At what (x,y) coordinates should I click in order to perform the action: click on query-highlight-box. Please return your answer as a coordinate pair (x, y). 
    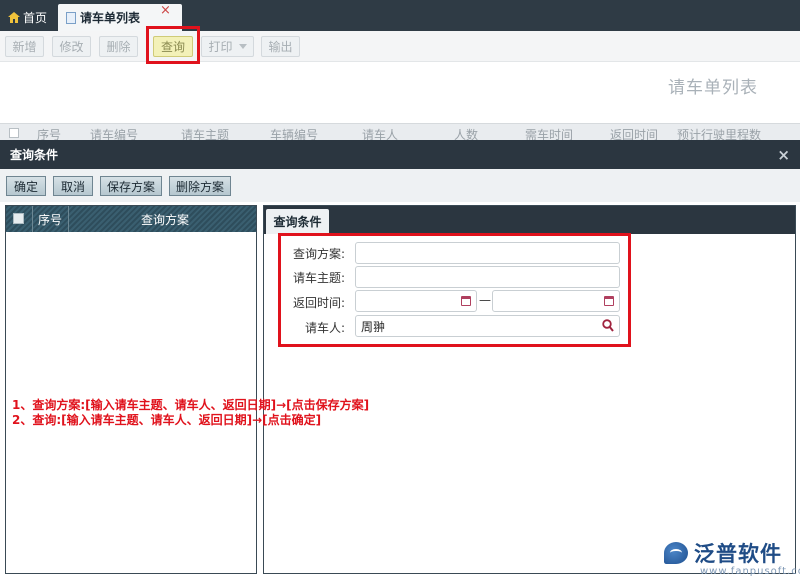
    Looking at the image, I should click on (173, 45).